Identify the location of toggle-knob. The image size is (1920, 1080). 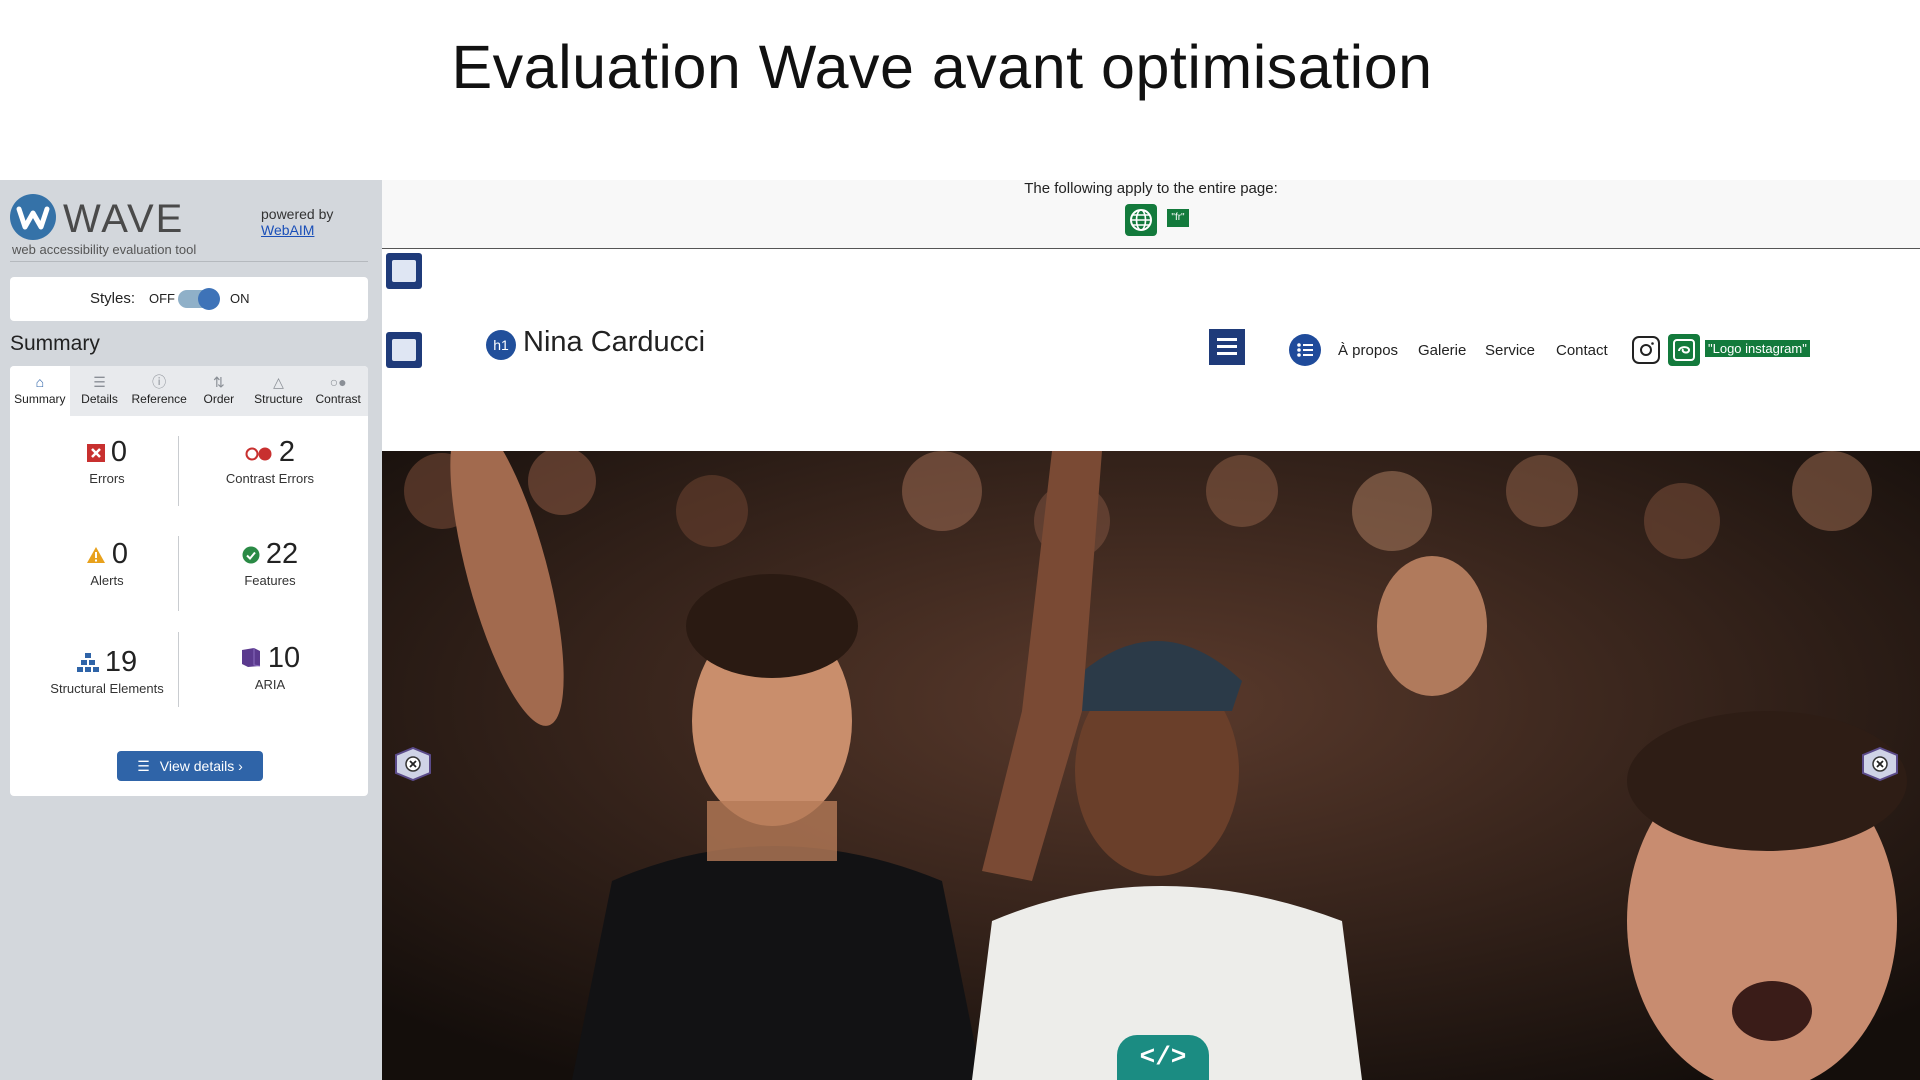
(209, 299).